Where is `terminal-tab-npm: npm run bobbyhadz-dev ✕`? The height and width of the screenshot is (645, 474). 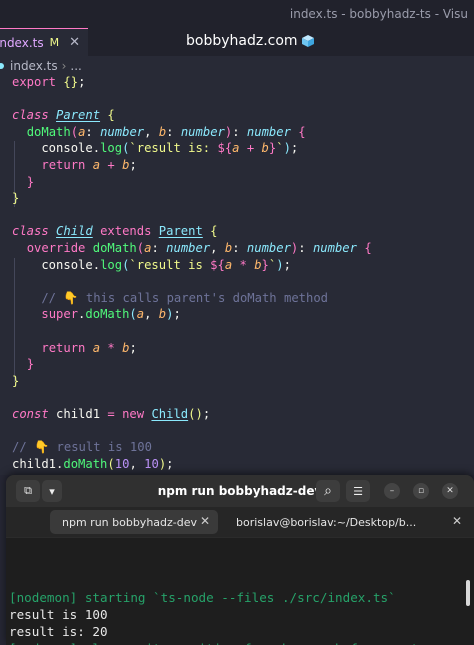 terminal-tab-npm: npm run bobbyhadz-dev ✕ is located at coordinates (134, 522).